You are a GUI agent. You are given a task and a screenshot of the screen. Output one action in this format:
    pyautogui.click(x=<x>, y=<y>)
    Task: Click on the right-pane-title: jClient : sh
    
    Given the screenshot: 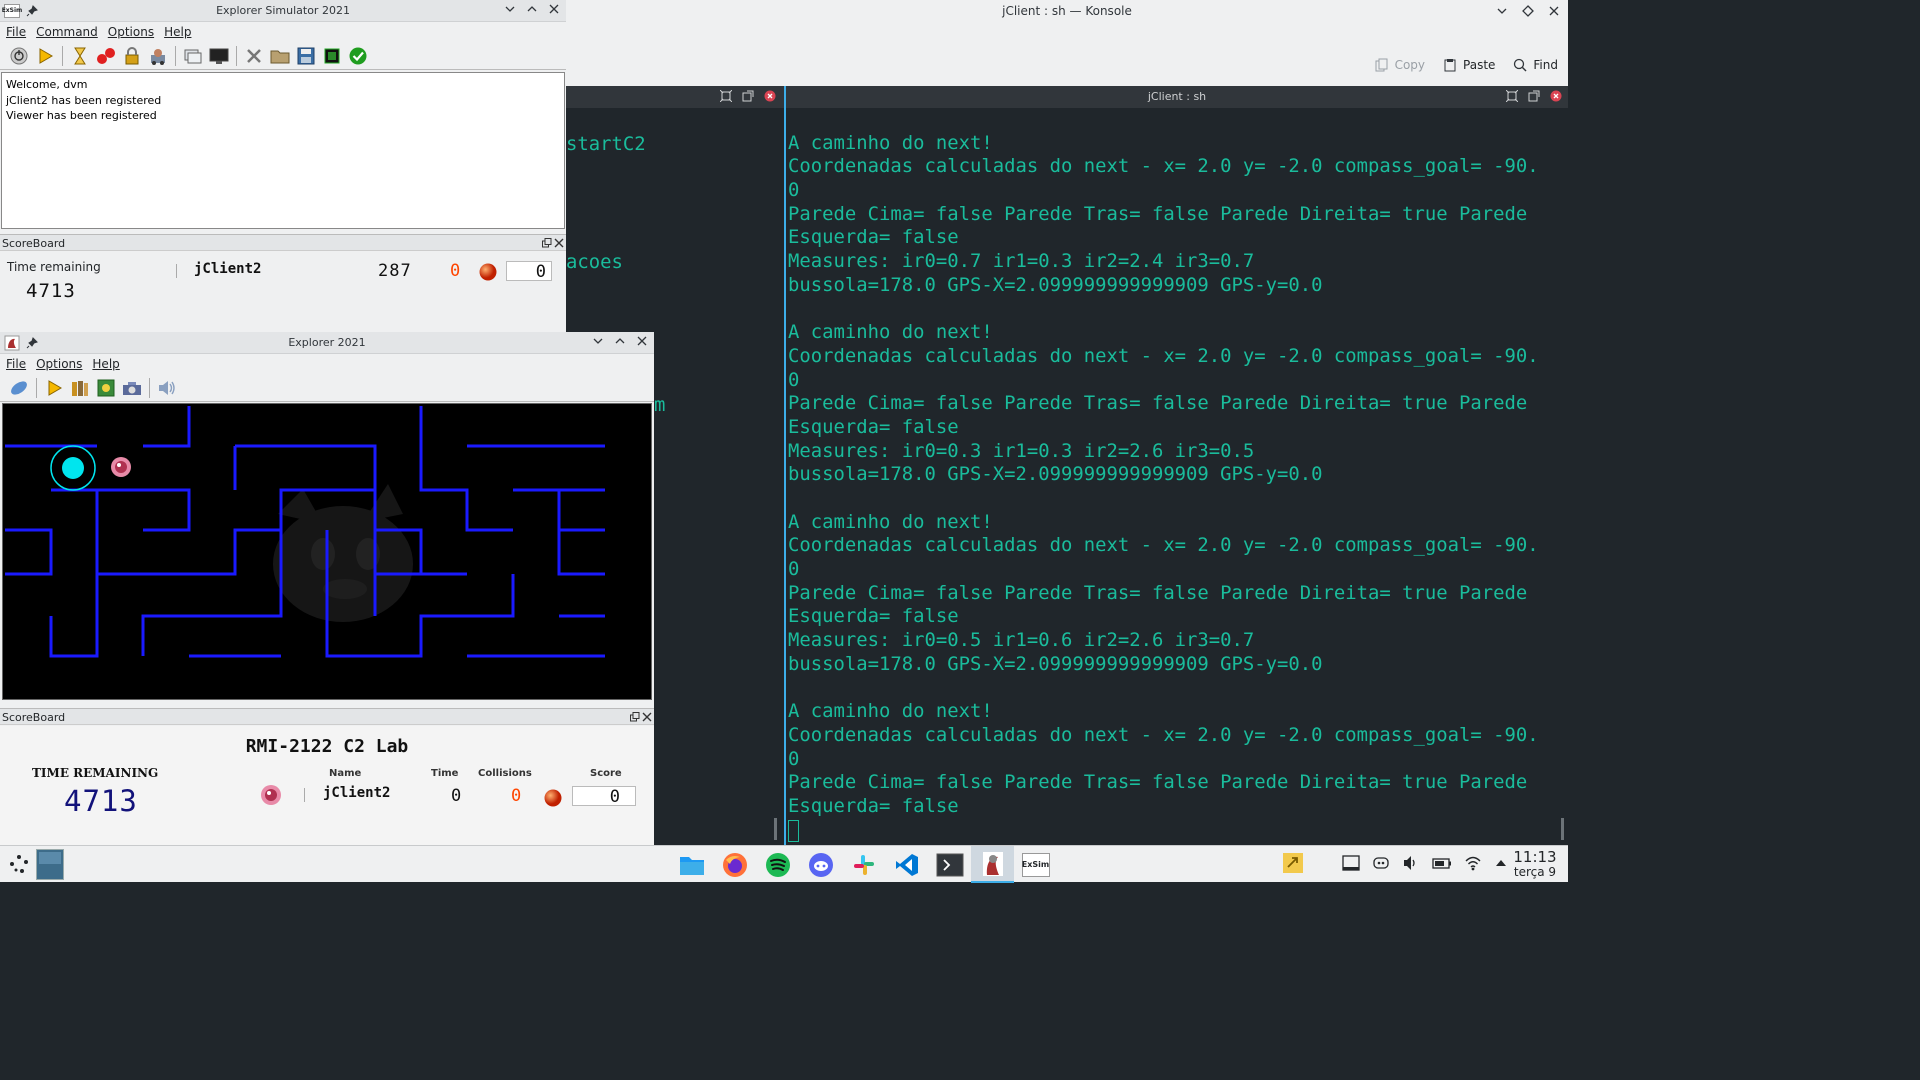 What is the action you would take?
    pyautogui.click(x=1177, y=96)
    